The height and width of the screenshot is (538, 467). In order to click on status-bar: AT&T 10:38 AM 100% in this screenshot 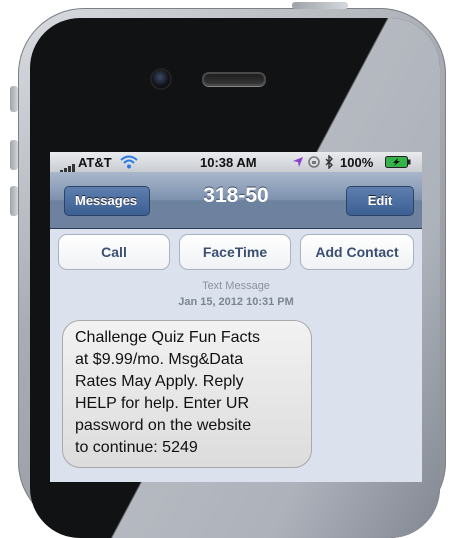, I will do `click(236, 163)`.